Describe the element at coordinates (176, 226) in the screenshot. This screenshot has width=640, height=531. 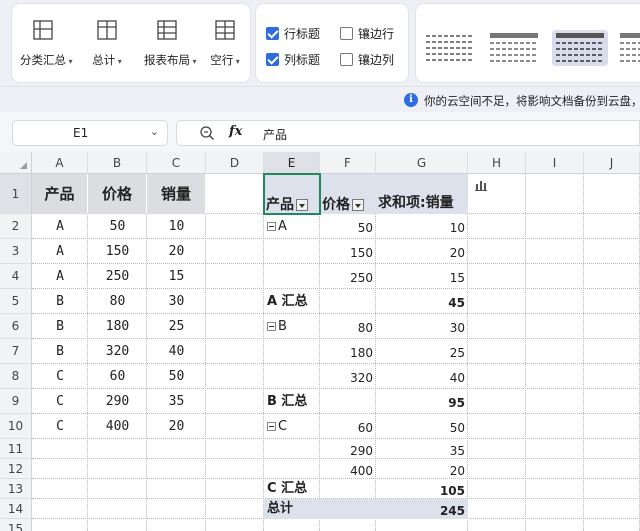
I see `source-data-cell: 10` at that location.